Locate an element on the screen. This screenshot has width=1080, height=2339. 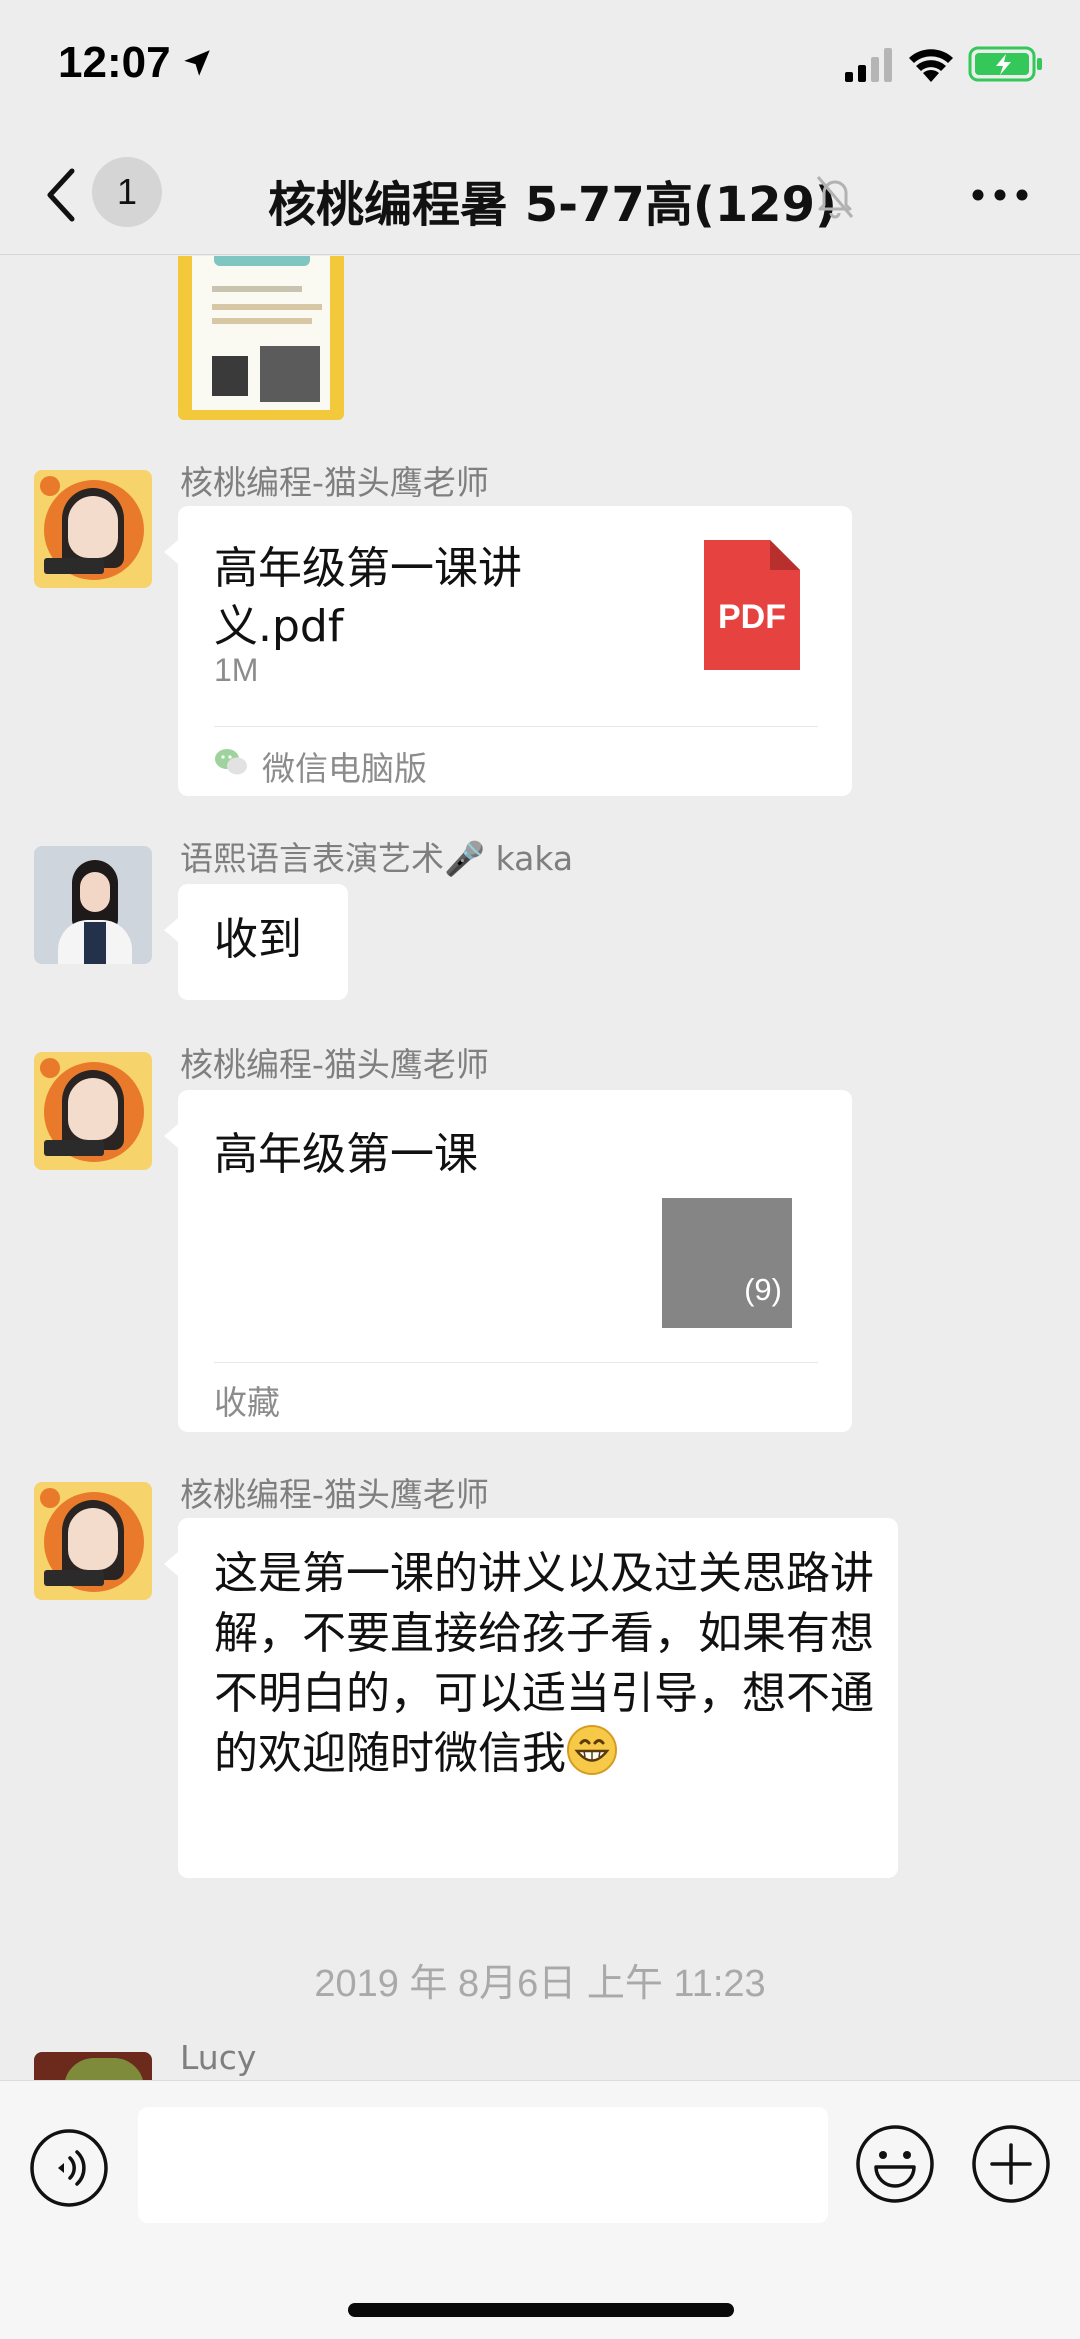
favorite-item-count: (9) is located at coordinates (763, 1289).